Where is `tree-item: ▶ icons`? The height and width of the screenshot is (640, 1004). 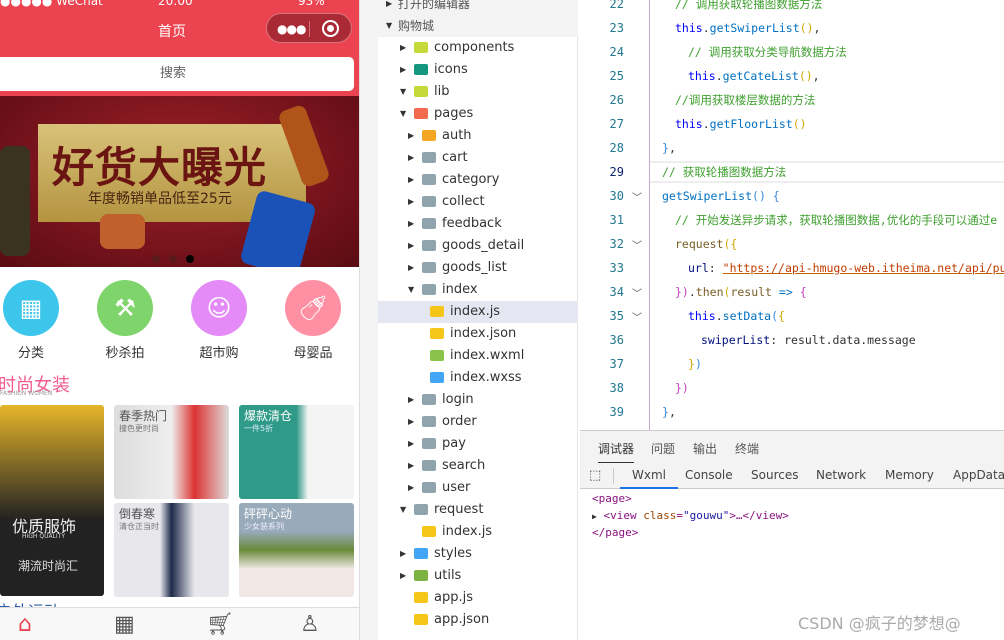 tree-item: ▶ icons is located at coordinates (478, 70).